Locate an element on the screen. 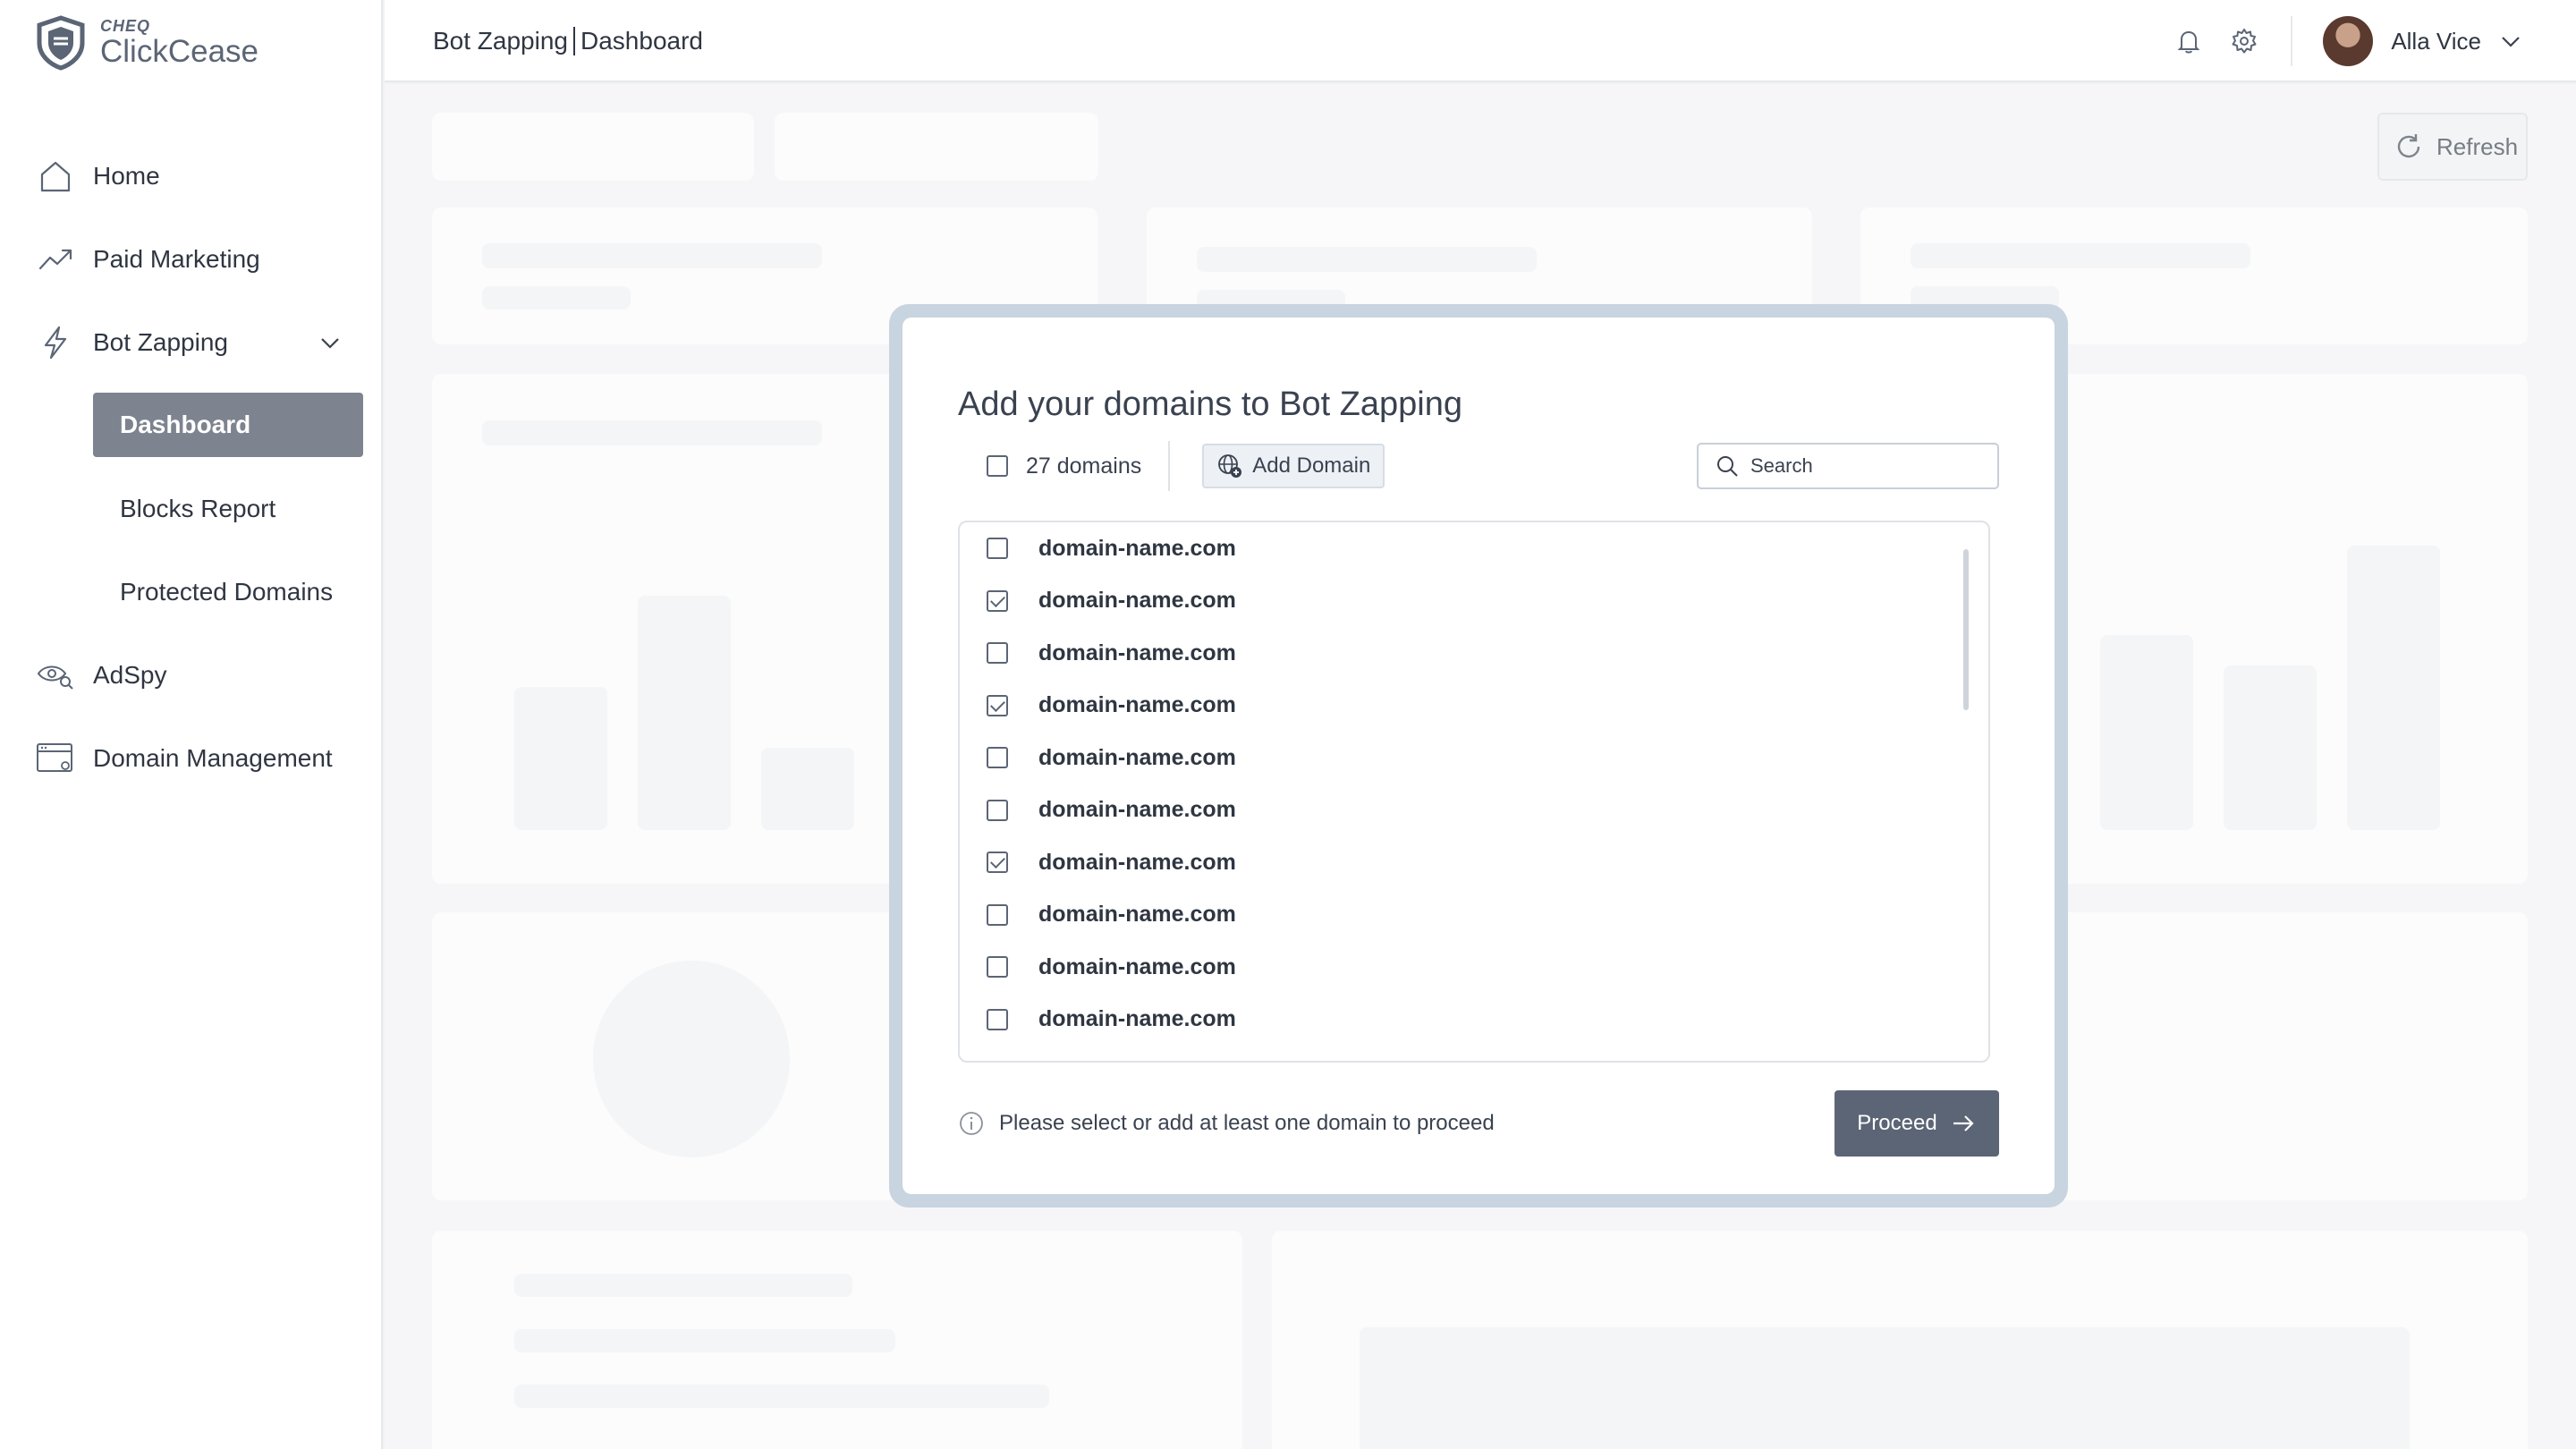 This screenshot has height=1449, width=2576. top-header: Bot Zapping Dashboard Alla Vice is located at coordinates (1480, 41).